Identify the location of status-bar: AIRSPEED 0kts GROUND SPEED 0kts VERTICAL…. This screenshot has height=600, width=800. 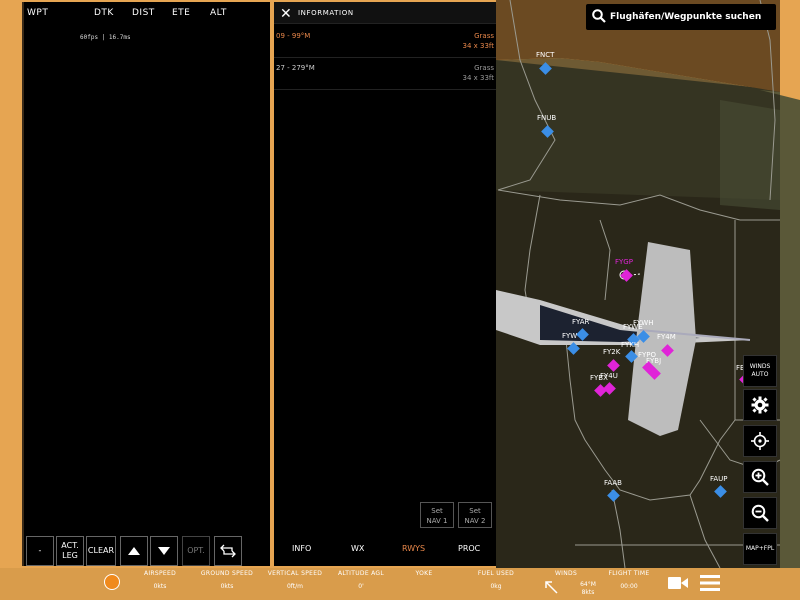
(400, 584).